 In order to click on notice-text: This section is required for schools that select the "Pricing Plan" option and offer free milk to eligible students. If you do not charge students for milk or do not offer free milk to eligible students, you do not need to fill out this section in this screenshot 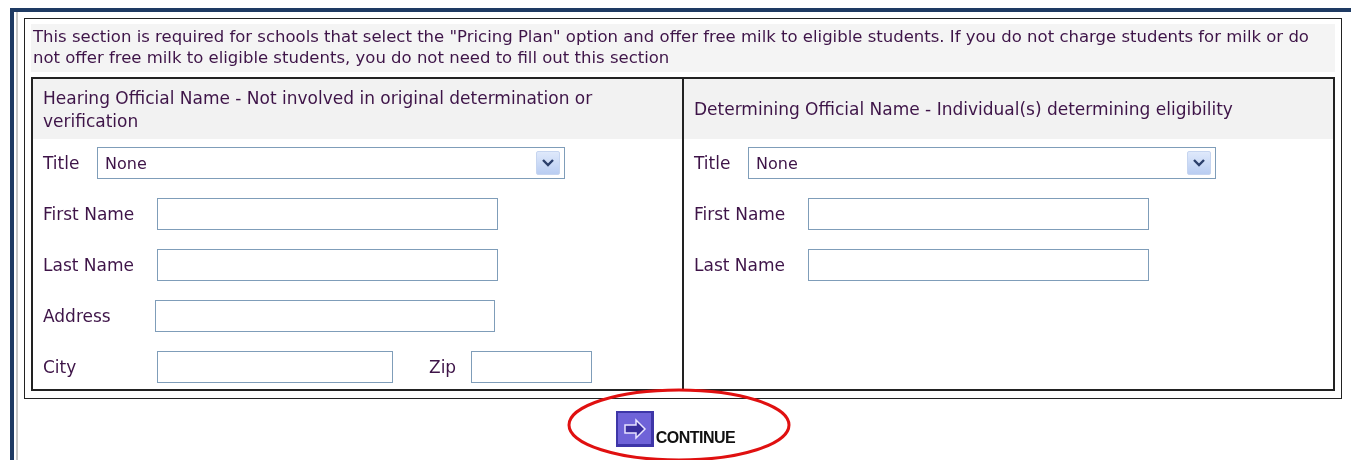, I will do `click(683, 48)`.